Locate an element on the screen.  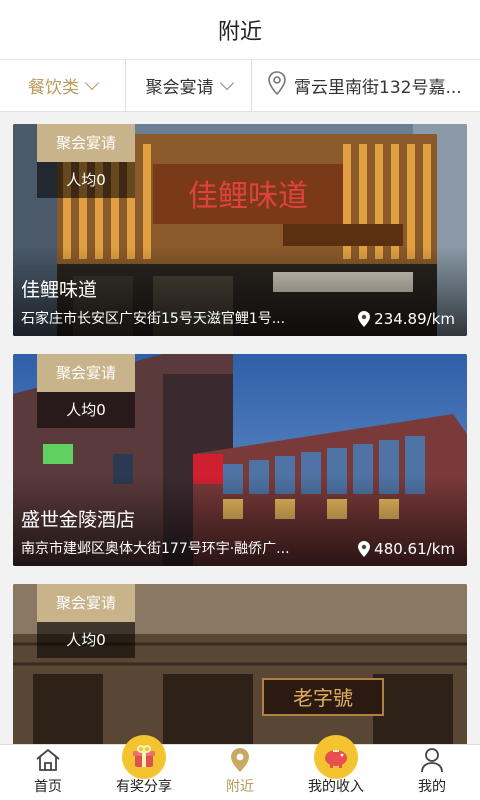
bottom-tab-bar: 首页 有奖分享 附近 我的收入 我的 is located at coordinates (240, 767).